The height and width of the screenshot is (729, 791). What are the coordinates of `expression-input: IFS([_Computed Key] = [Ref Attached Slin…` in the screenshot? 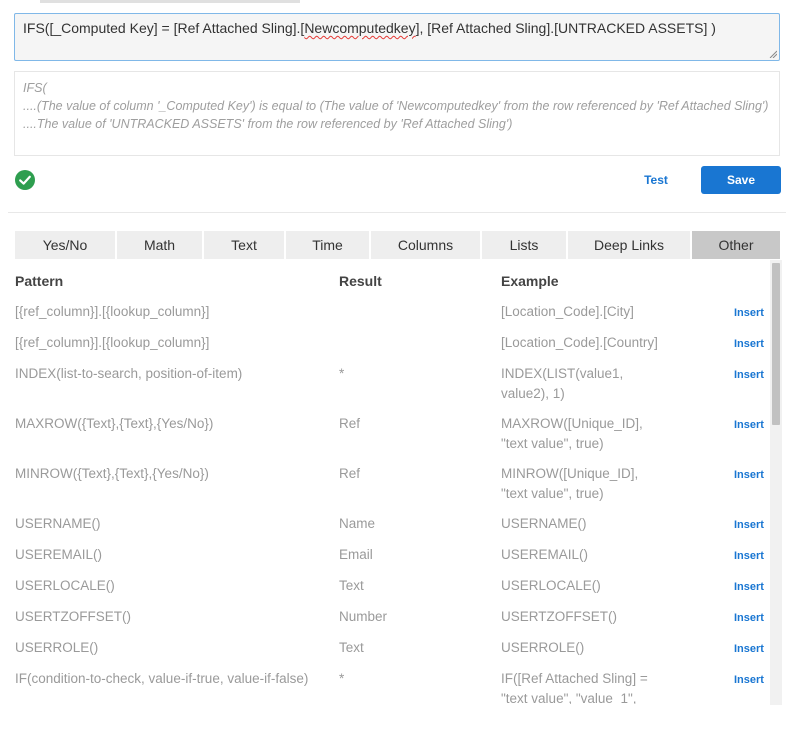 It's located at (397, 37).